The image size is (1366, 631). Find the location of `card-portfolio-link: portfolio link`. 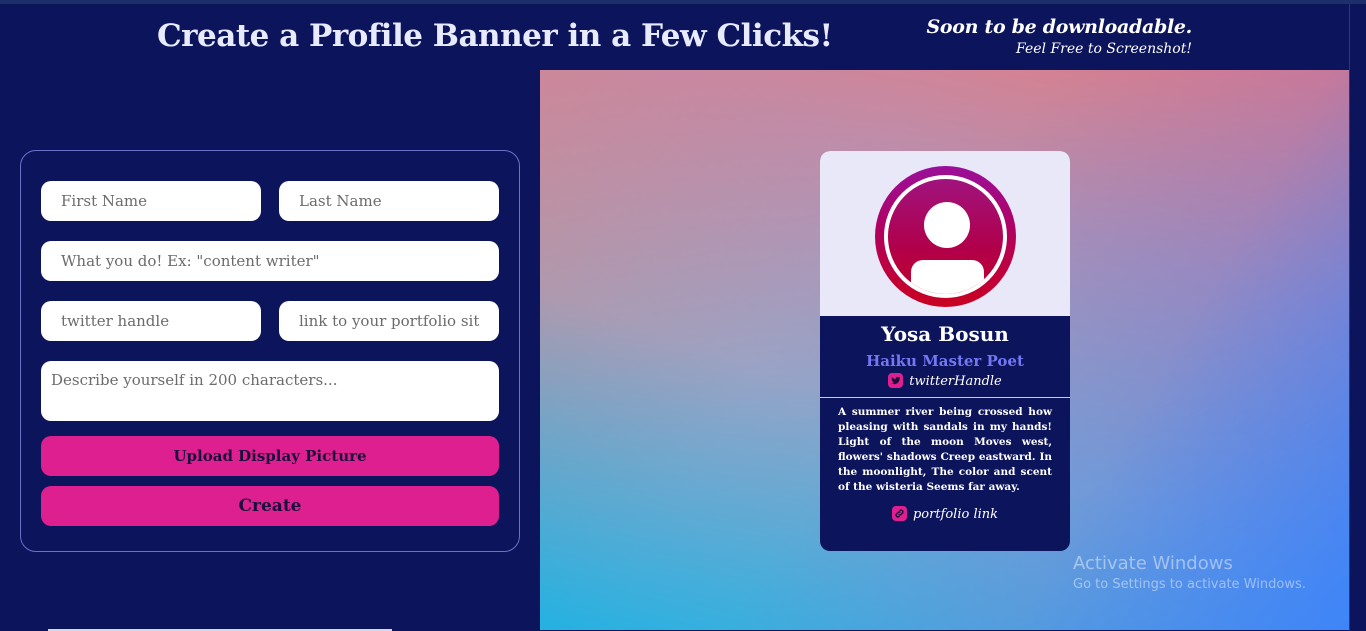

card-portfolio-link: portfolio link is located at coordinates (945, 514).